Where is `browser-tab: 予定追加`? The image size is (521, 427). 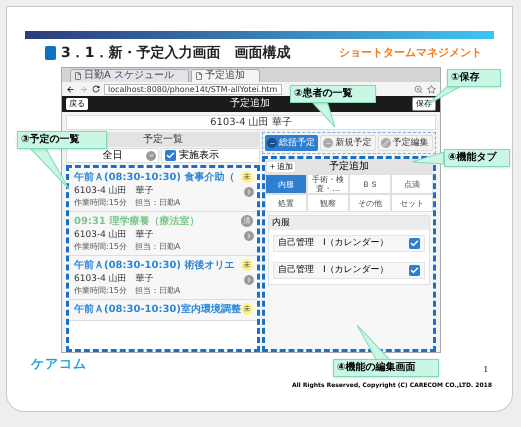
browser-tab: 予定追加 is located at coordinates (225, 75).